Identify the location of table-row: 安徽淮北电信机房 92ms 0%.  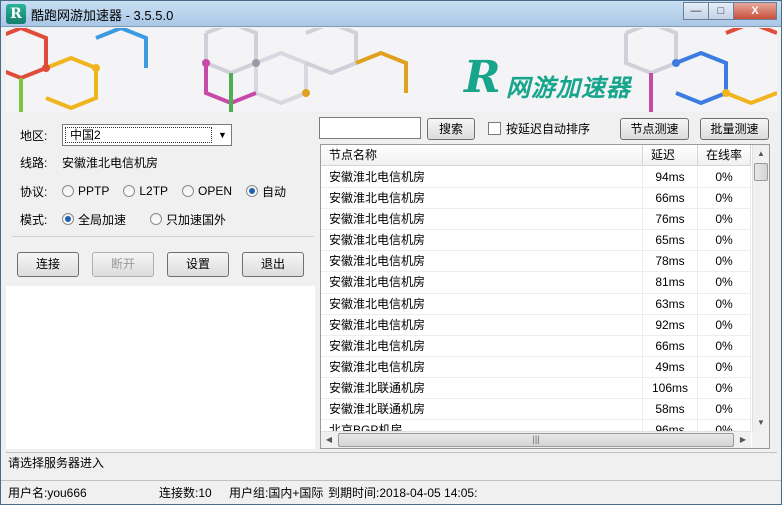
(536, 325).